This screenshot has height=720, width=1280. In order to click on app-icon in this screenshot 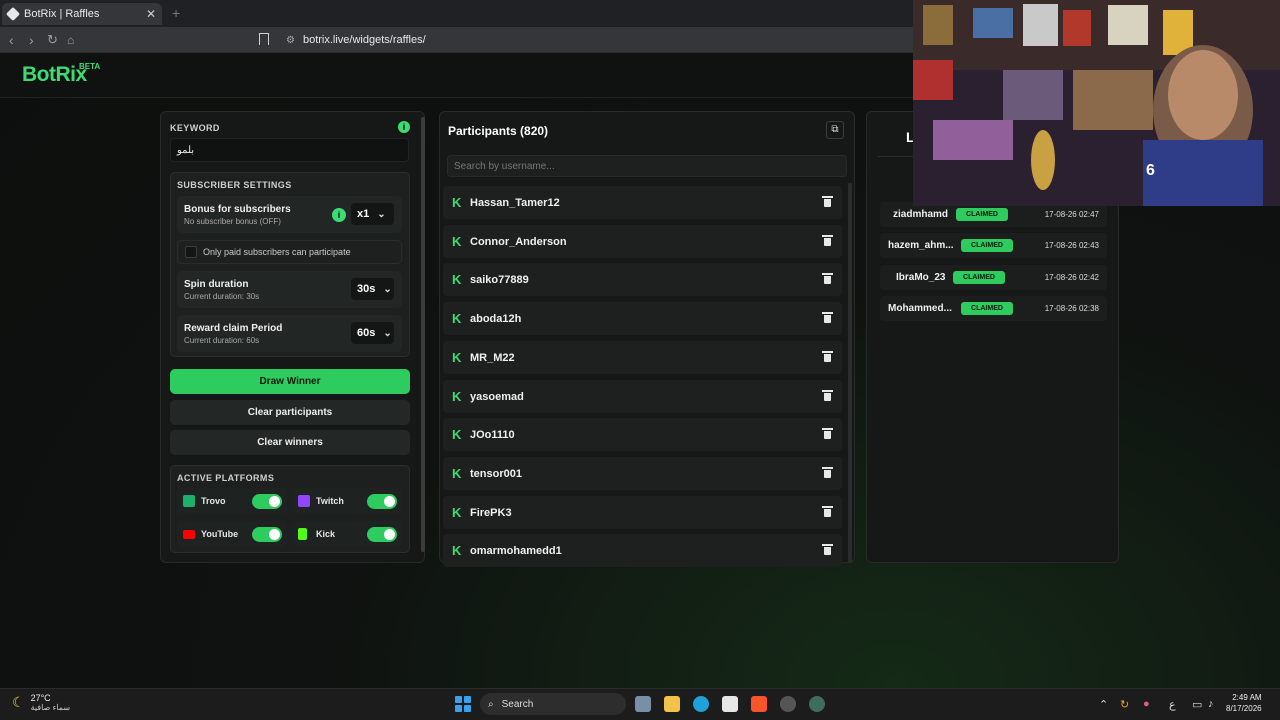, I will do `click(817, 704)`.